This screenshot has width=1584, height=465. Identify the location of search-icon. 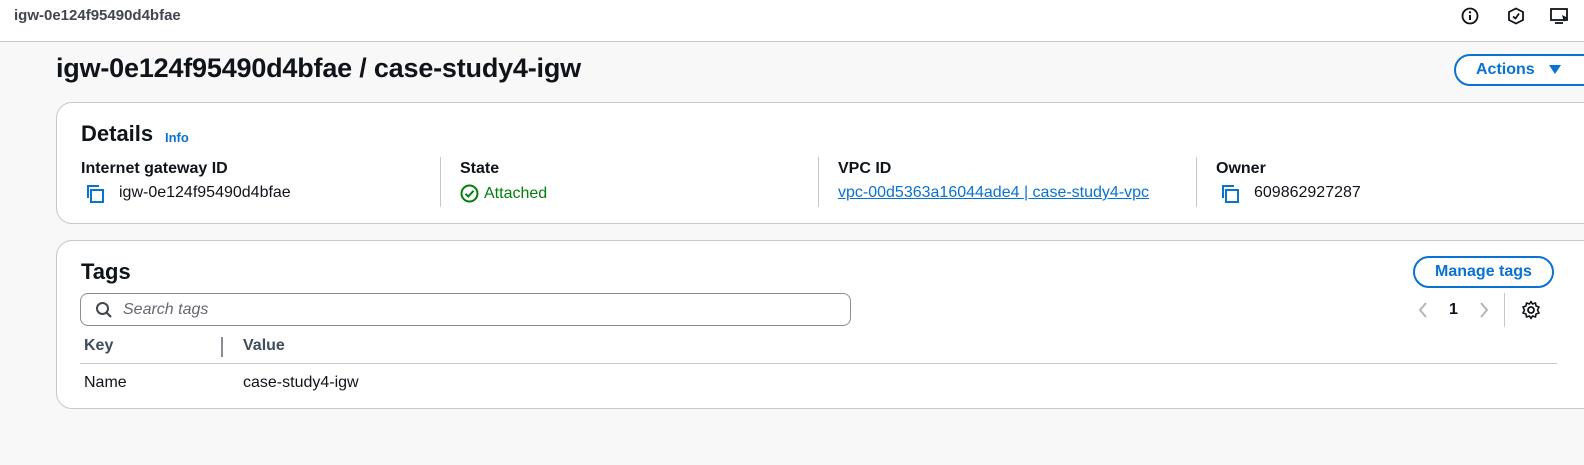
(104, 309).